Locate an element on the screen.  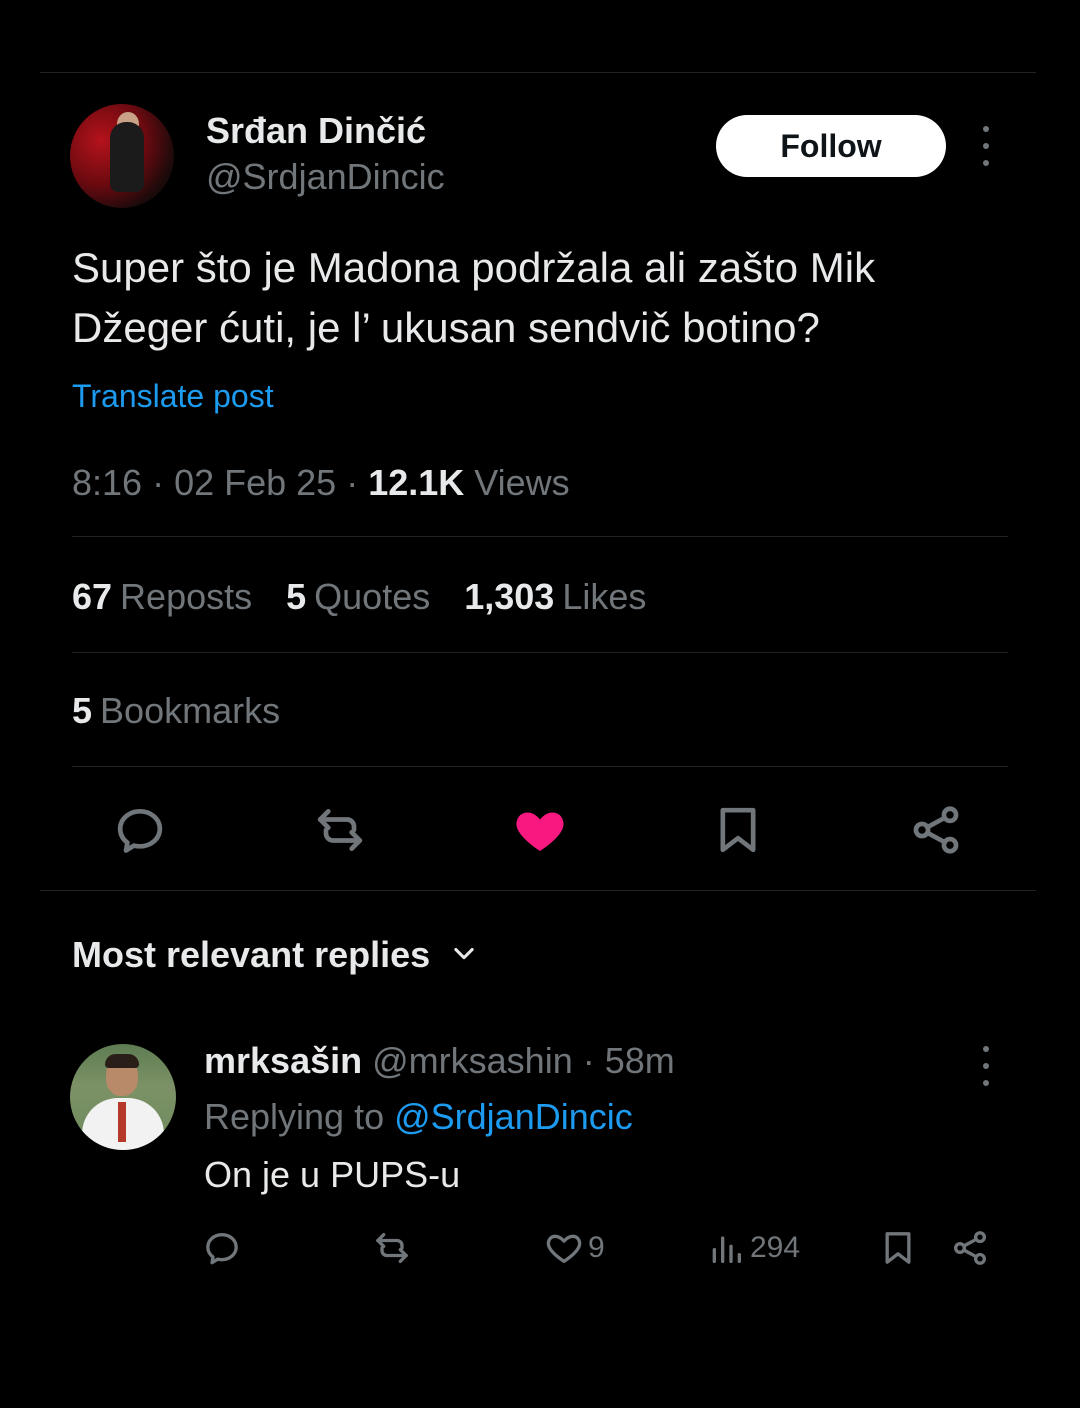
likes-stat: 1,303 Likes is located at coordinates (555, 597).